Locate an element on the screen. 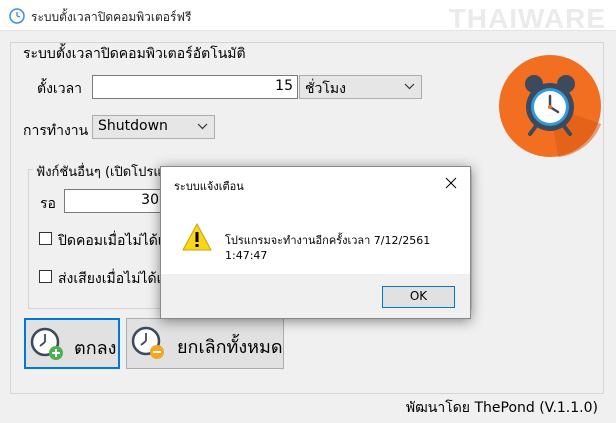 Image resolution: width=616 pixels, height=423 pixels. options-group-legend: ฟังก์ชันอื่นๆ (เปิดโปรแก is located at coordinates (103, 171).